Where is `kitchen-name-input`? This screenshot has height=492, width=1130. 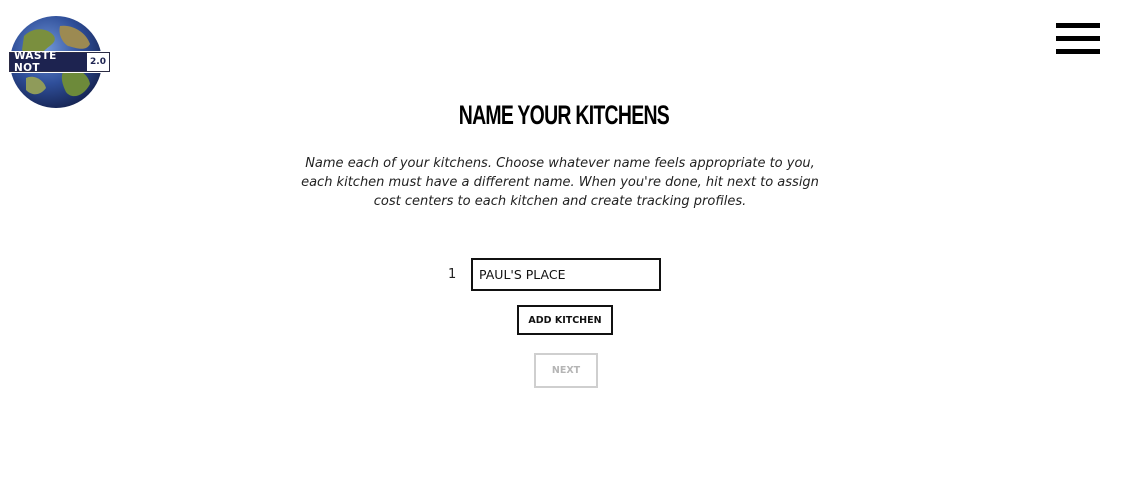 kitchen-name-input is located at coordinates (566, 274).